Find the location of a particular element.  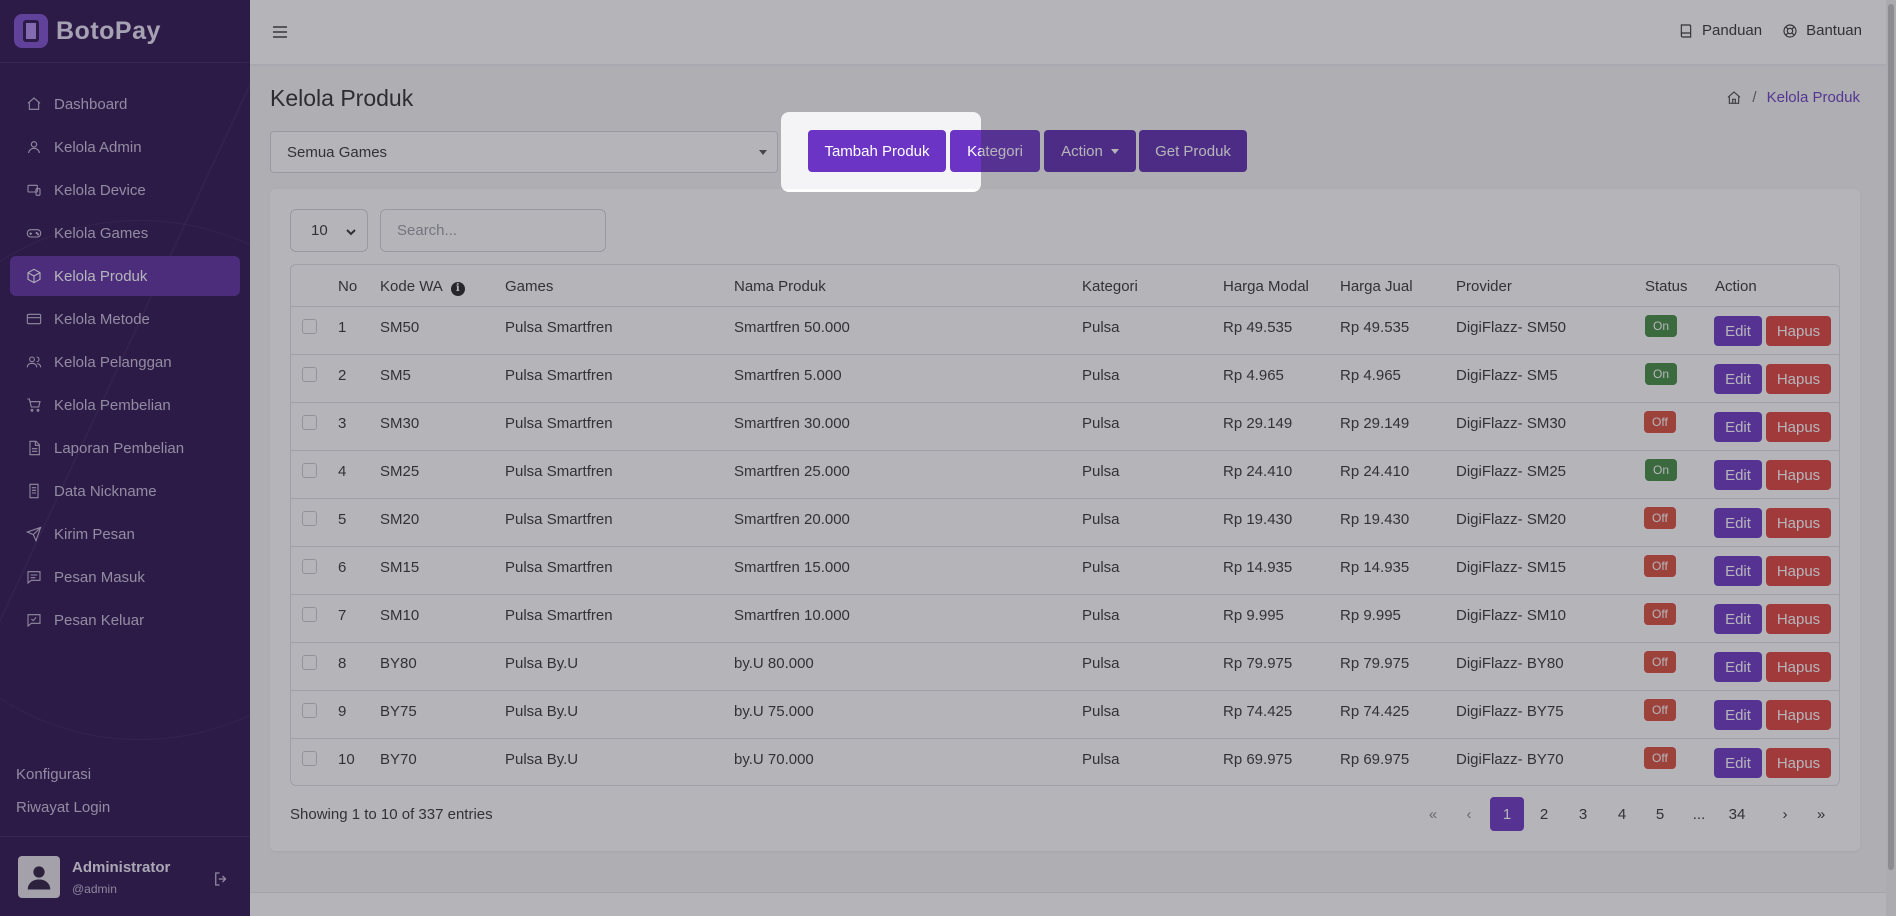

get-product-button: Get Produk is located at coordinates (1193, 151).